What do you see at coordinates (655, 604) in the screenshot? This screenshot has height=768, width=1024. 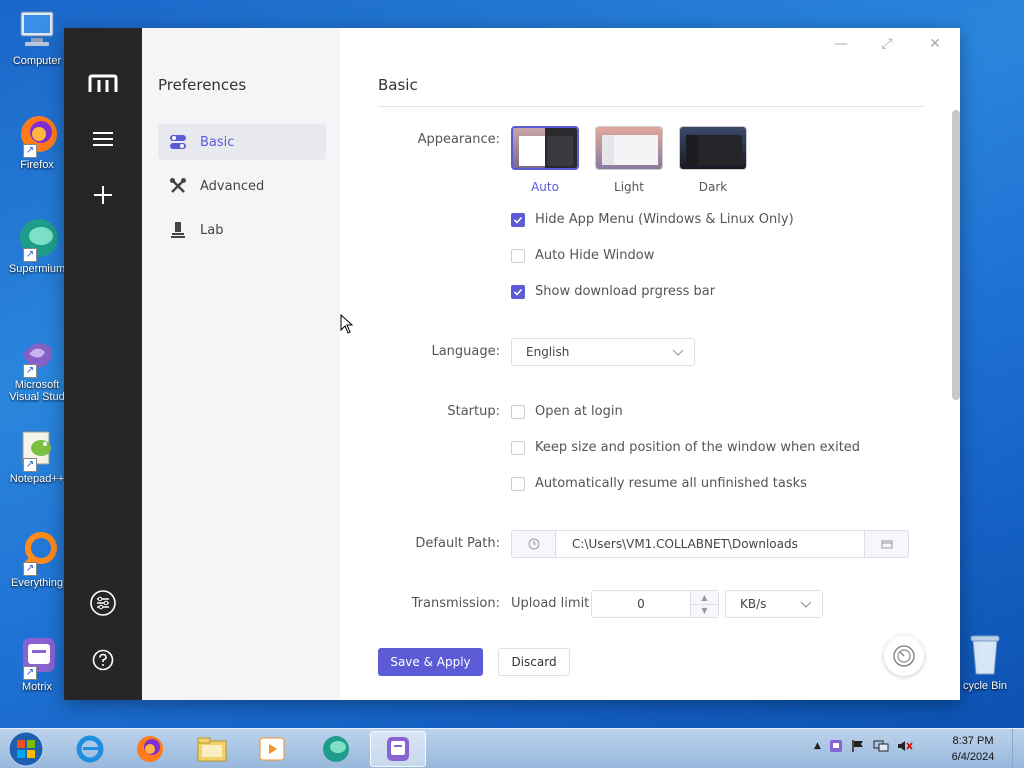 I see `upload-limit-input: 0 ▲ ▼` at bounding box center [655, 604].